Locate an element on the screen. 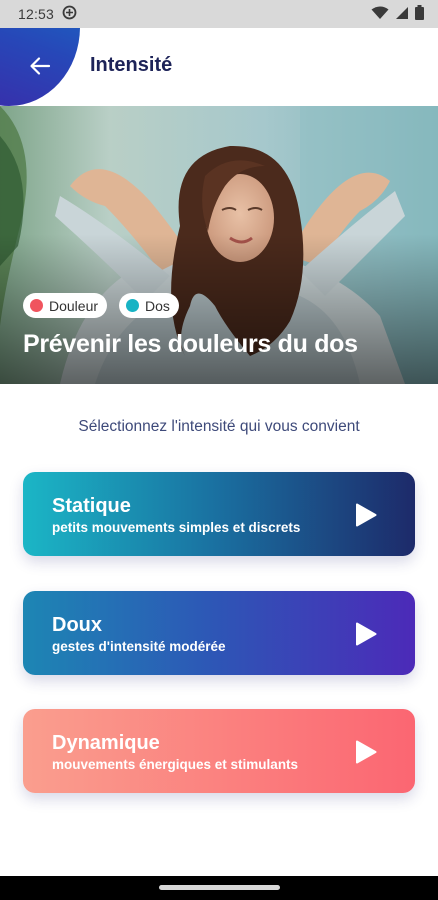 Image resolution: width=438 pixels, height=900 pixels. tag-douleur: Douleur is located at coordinates (65, 305).